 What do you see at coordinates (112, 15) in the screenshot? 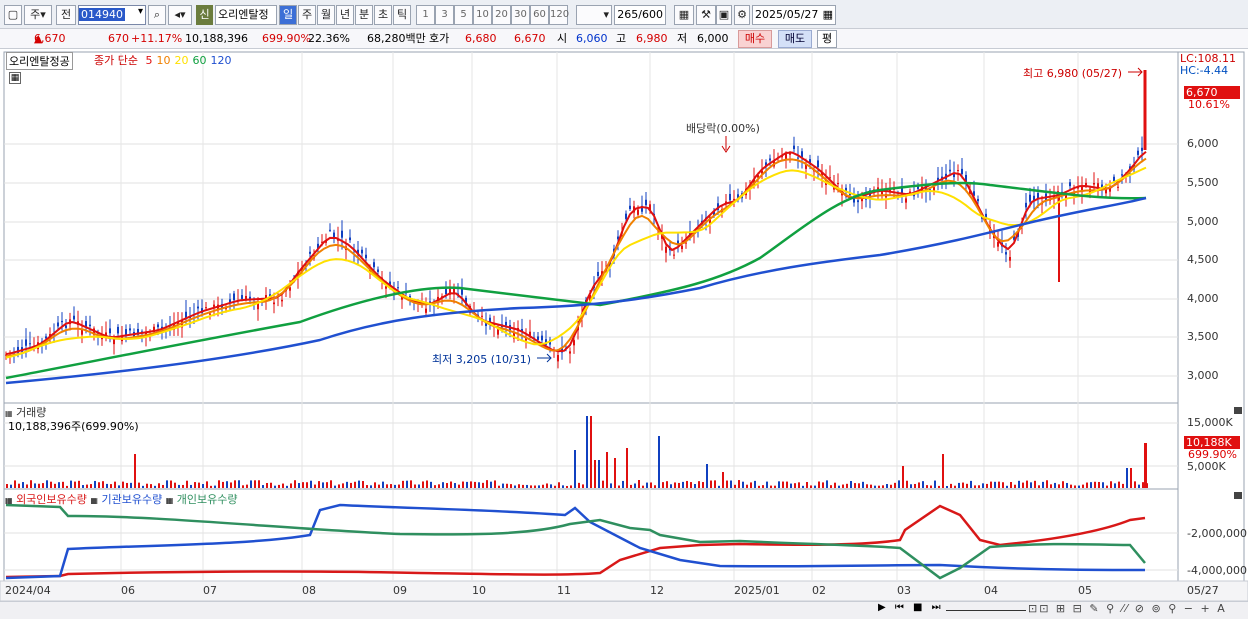
I see `code-input: 014940 ▾` at bounding box center [112, 15].